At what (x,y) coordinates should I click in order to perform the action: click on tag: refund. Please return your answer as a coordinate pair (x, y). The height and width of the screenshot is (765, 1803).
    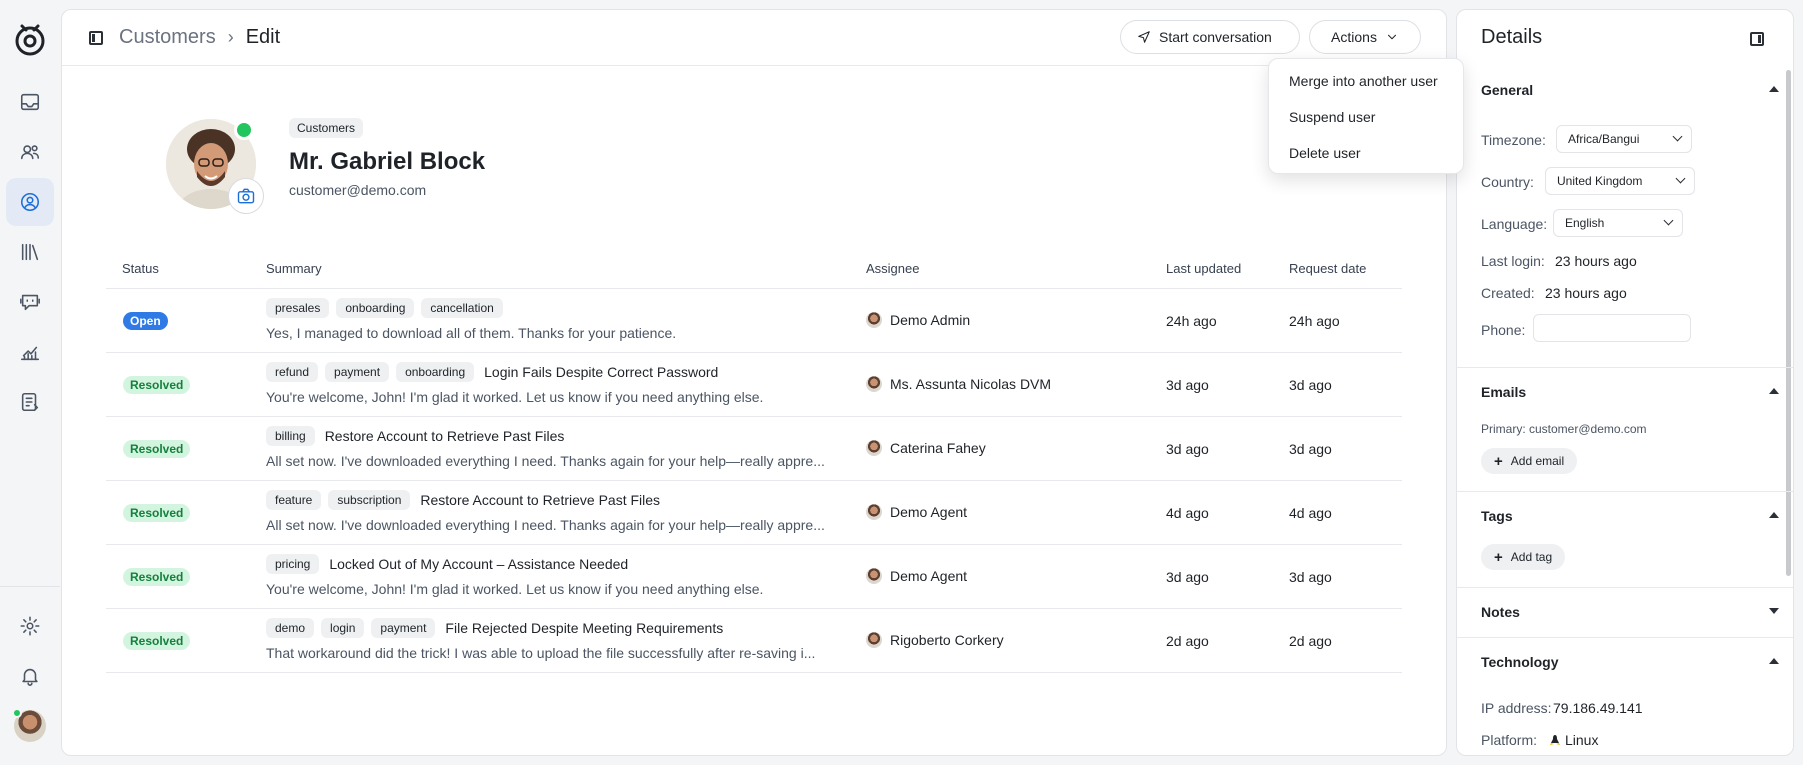
    Looking at the image, I should click on (292, 372).